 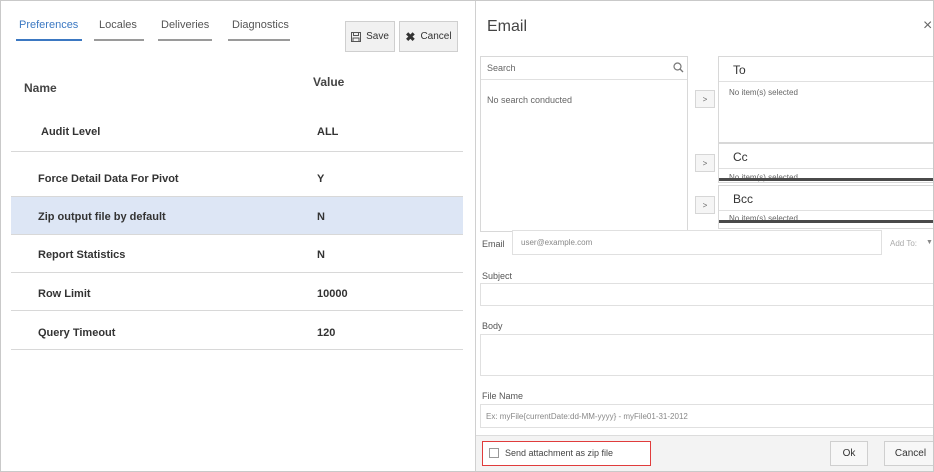 What do you see at coordinates (739, 70) in the screenshot?
I see `to-label: To` at bounding box center [739, 70].